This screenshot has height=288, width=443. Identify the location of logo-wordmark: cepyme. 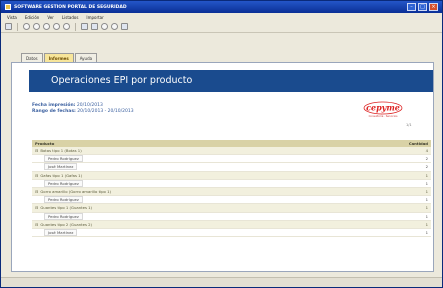
(383, 108).